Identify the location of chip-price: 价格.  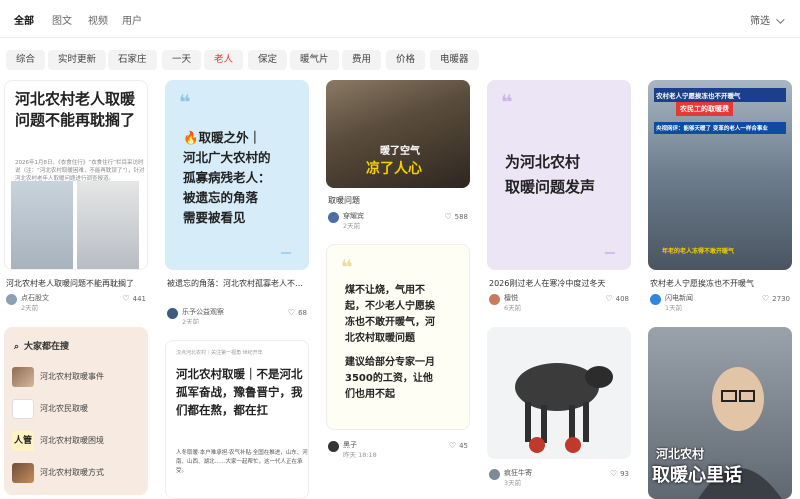
(406, 60).